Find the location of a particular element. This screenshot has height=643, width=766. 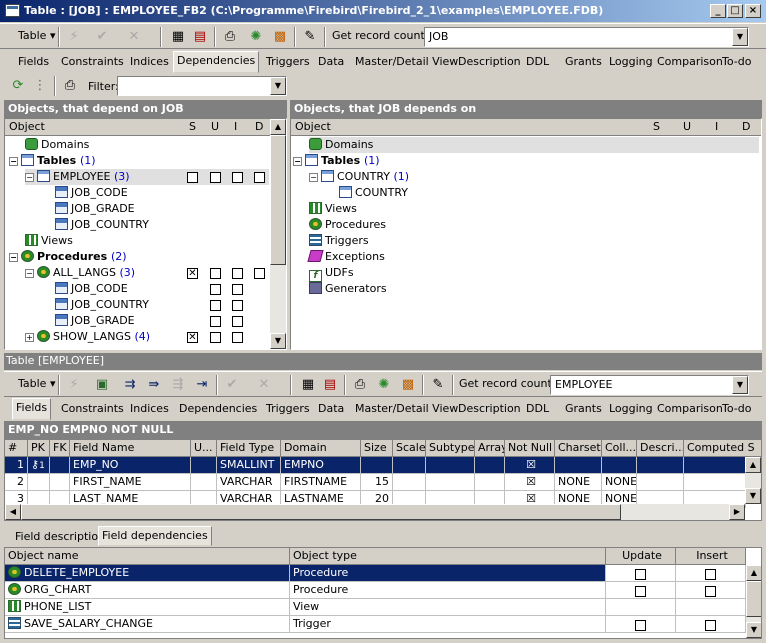

tree-item: Exceptions is located at coordinates (346, 257).